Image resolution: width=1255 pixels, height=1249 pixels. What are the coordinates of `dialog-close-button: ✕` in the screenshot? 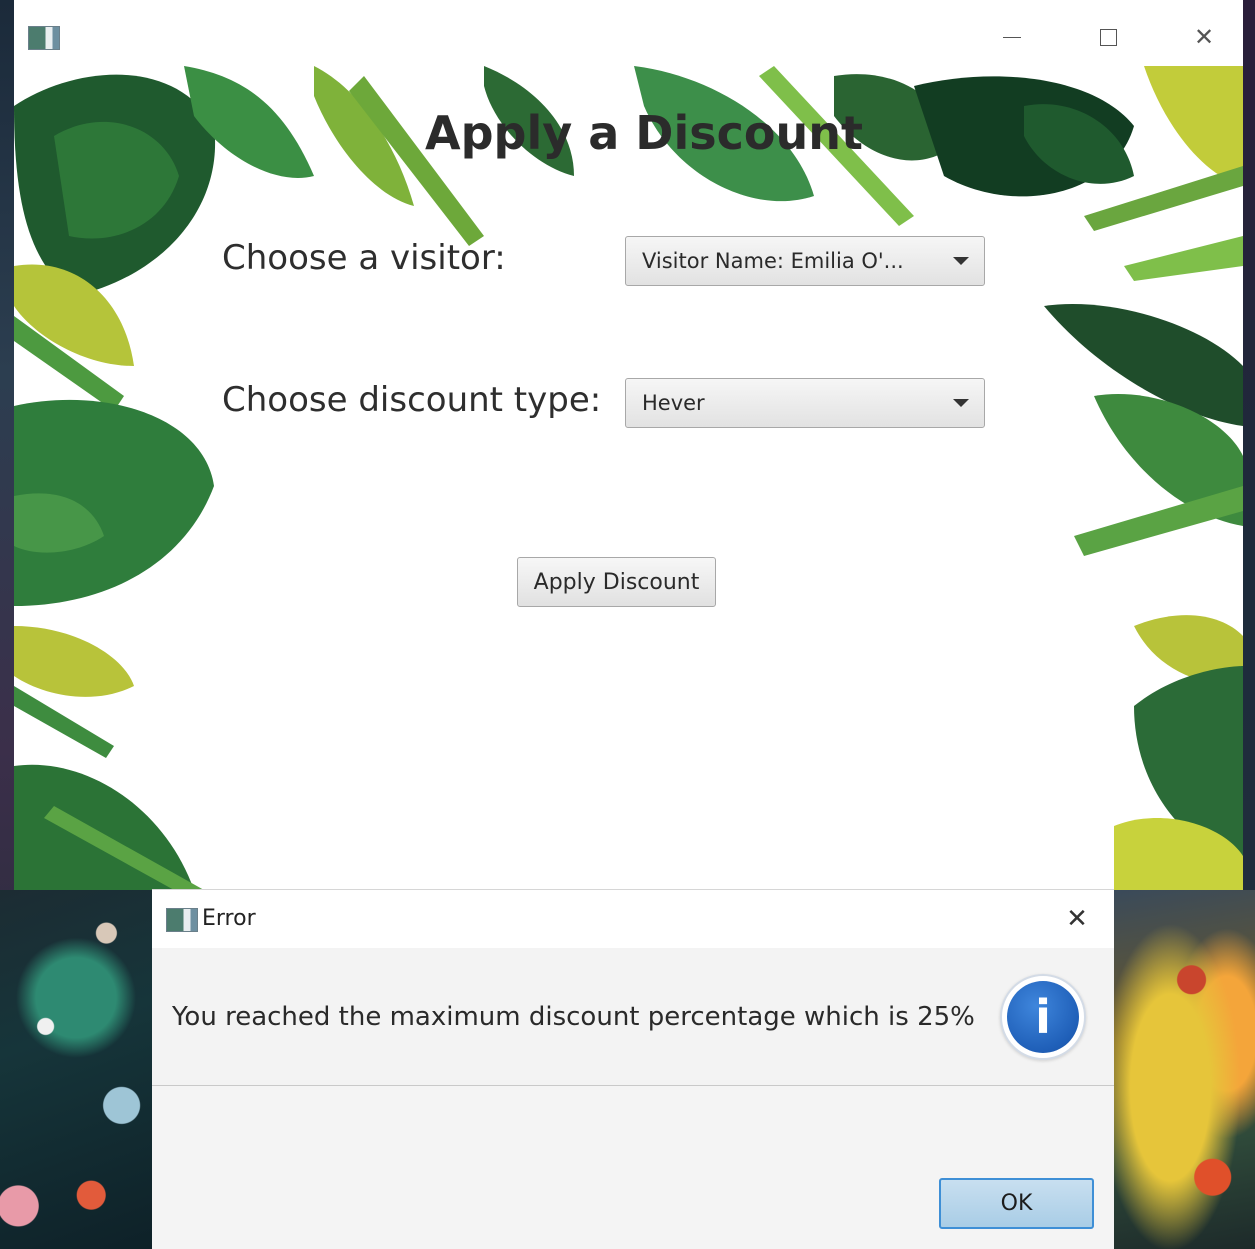 It's located at (1077, 919).